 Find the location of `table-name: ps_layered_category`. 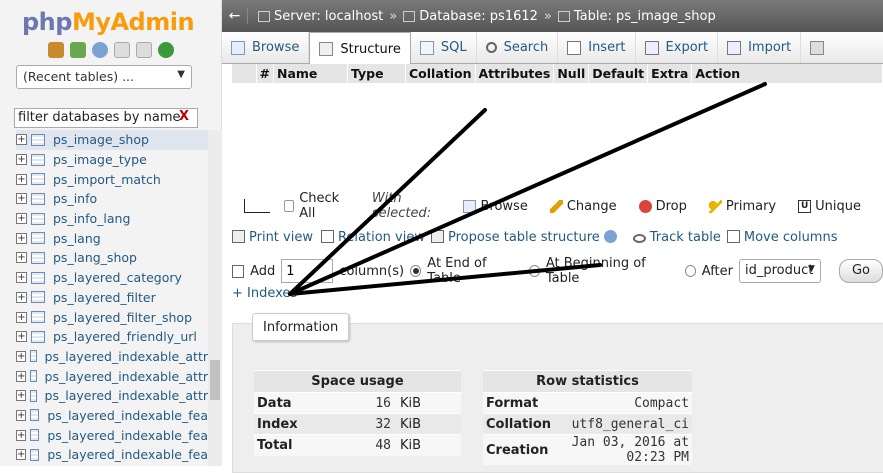

table-name: ps_layered_category is located at coordinates (117, 277).